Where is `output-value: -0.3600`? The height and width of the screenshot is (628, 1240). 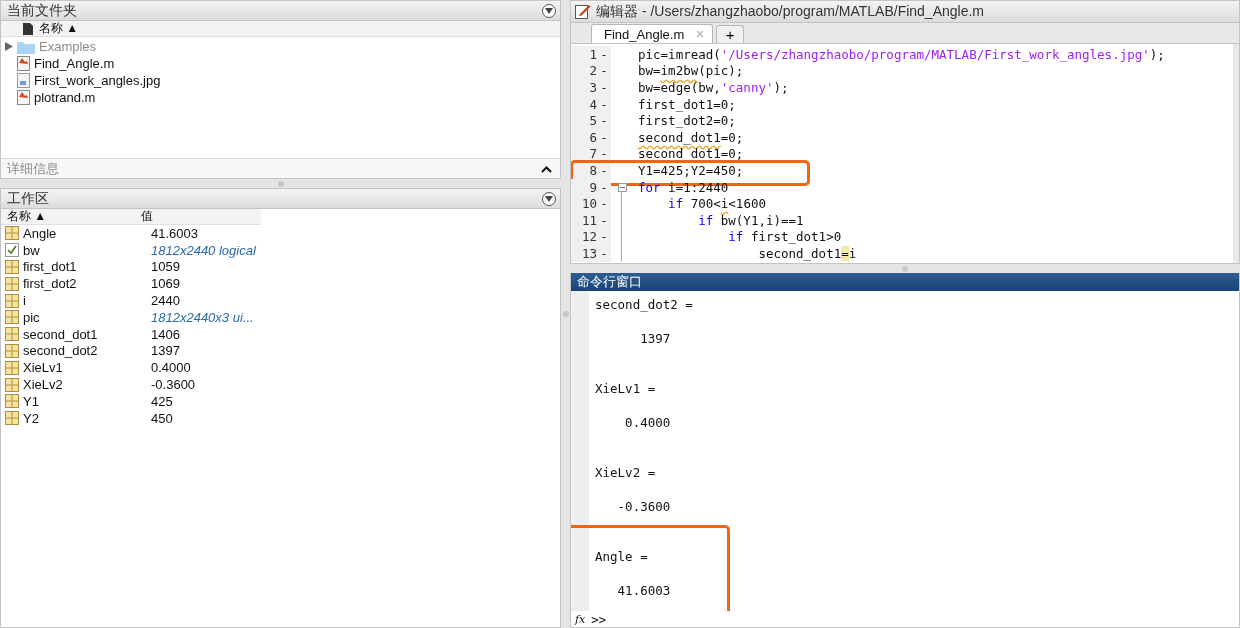 output-value: -0.3600 is located at coordinates (644, 507).